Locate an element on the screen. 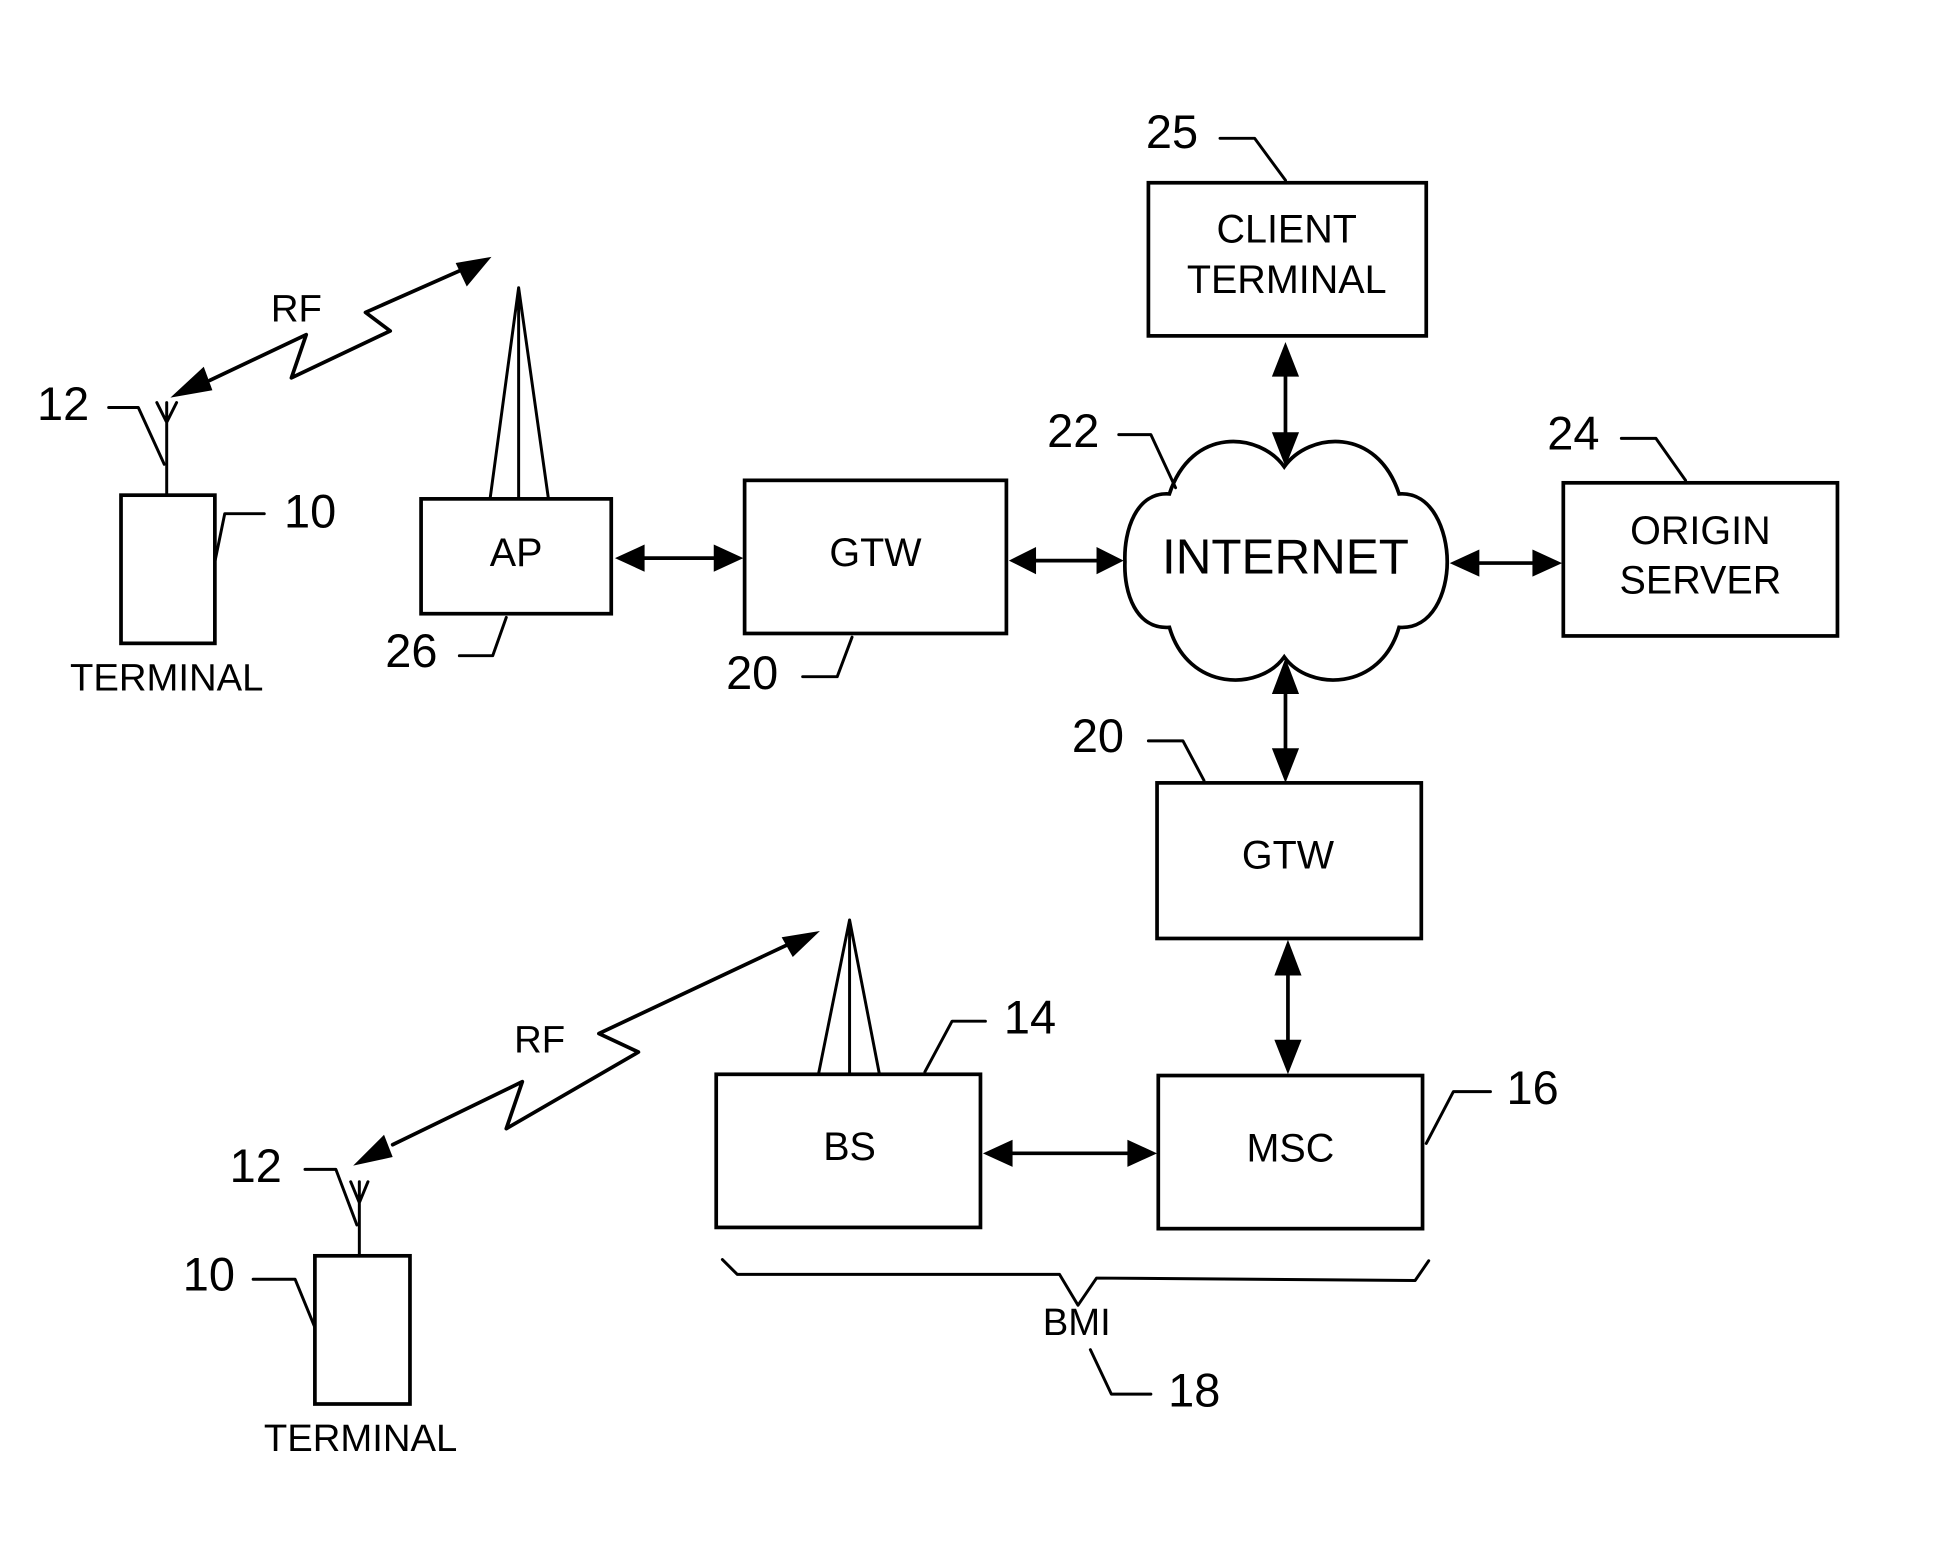 Image resolution: width=1935 pixels, height=1567 pixels. ref-10: 10 is located at coordinates (310, 511).